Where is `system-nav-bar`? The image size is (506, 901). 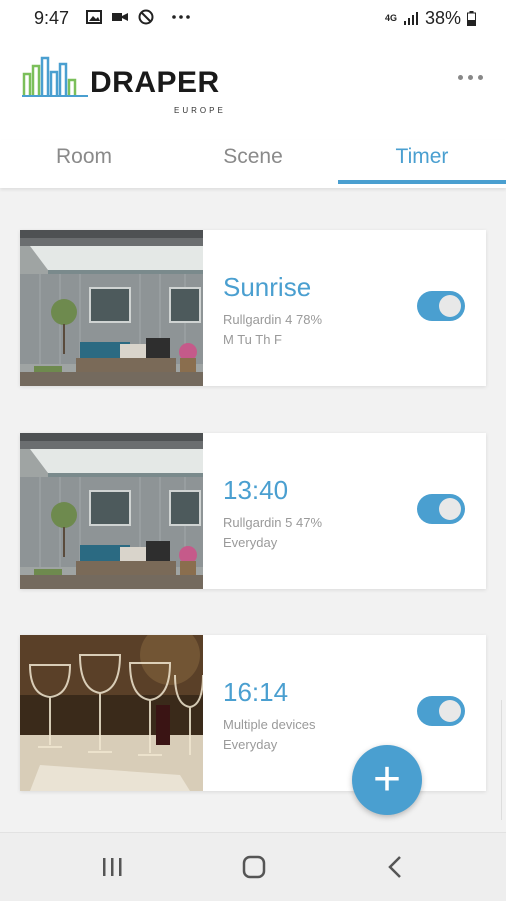 system-nav-bar is located at coordinates (253, 866).